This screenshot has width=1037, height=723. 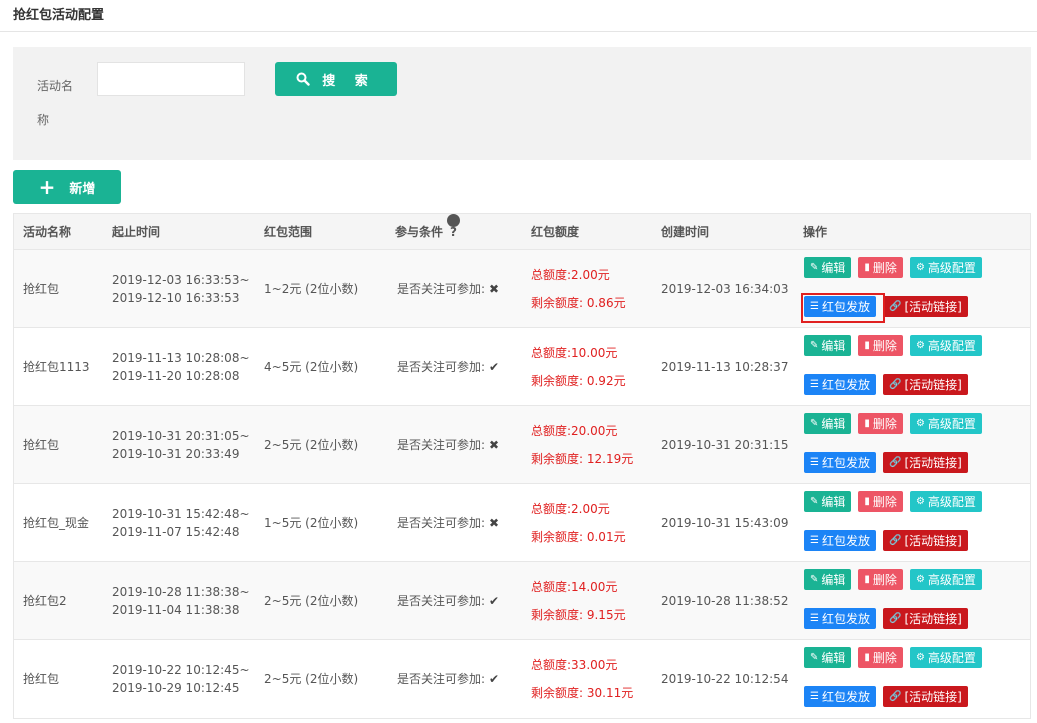 I want to click on search-button: 搜 索, so click(x=336, y=79).